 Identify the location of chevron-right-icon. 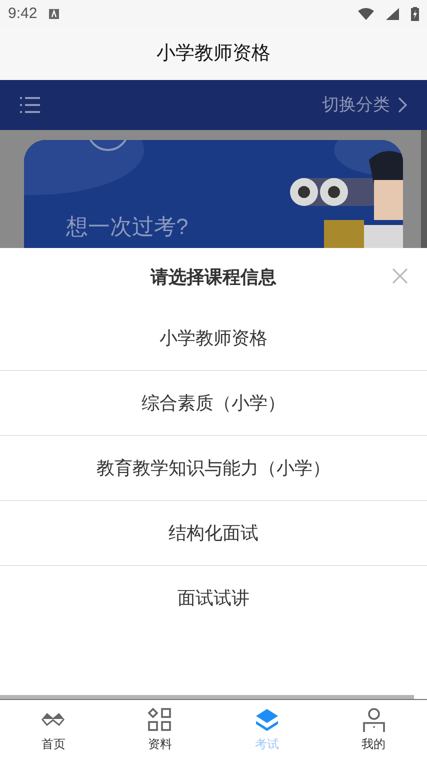
(402, 105).